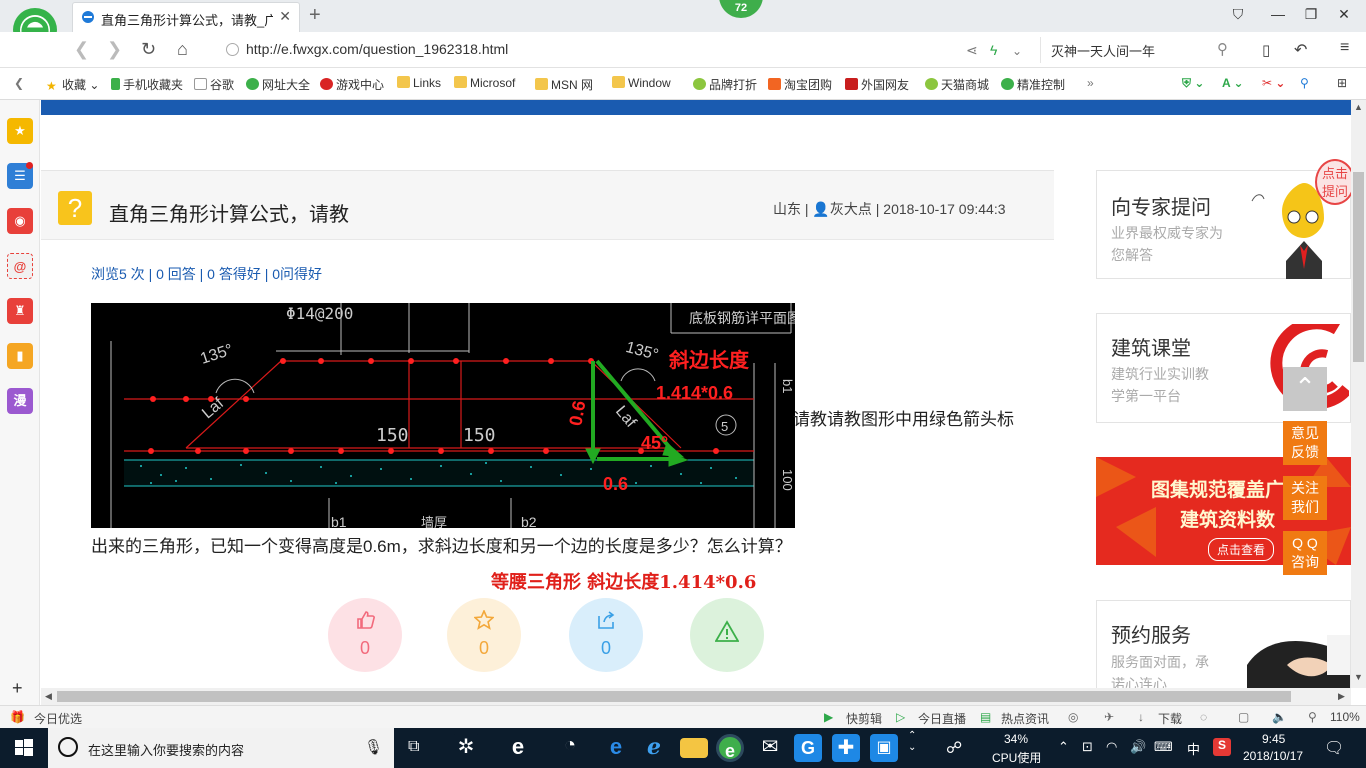  What do you see at coordinates (570, 748) in the screenshot?
I see `swirl-app-icon: ◔` at bounding box center [570, 748].